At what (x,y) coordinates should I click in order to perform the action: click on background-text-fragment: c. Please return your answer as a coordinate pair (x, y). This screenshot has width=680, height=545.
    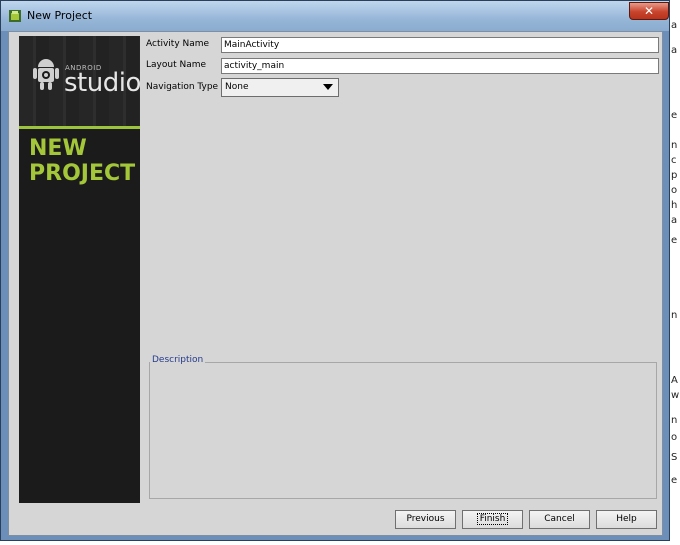
    Looking at the image, I should click on (674, 160).